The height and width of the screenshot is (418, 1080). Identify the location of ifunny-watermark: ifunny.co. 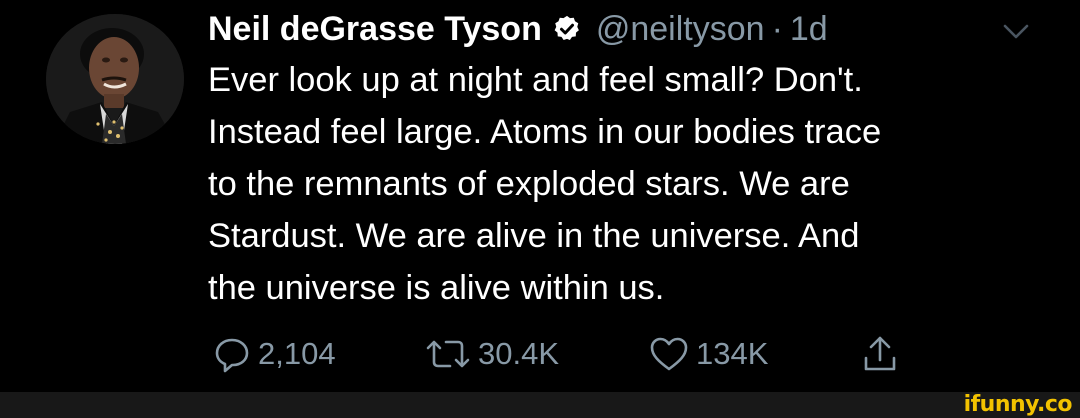
(1018, 404).